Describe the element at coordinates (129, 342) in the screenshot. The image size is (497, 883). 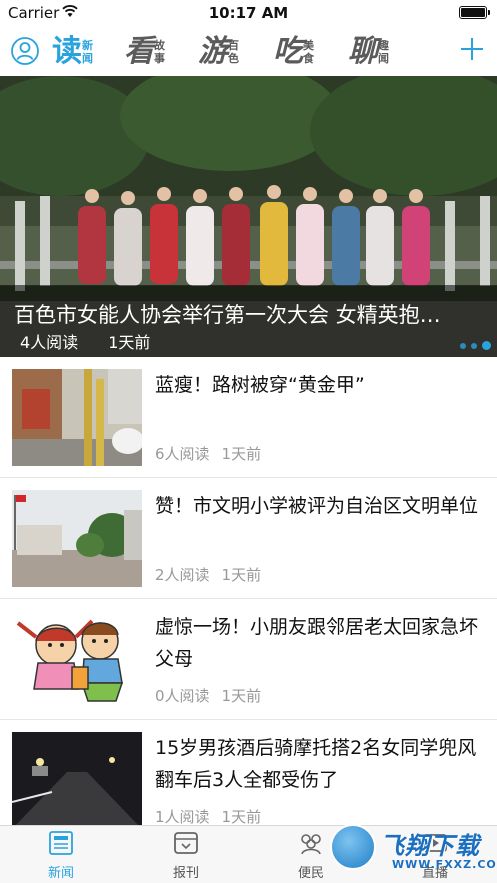
I see `banner-time: 1天前` at that location.